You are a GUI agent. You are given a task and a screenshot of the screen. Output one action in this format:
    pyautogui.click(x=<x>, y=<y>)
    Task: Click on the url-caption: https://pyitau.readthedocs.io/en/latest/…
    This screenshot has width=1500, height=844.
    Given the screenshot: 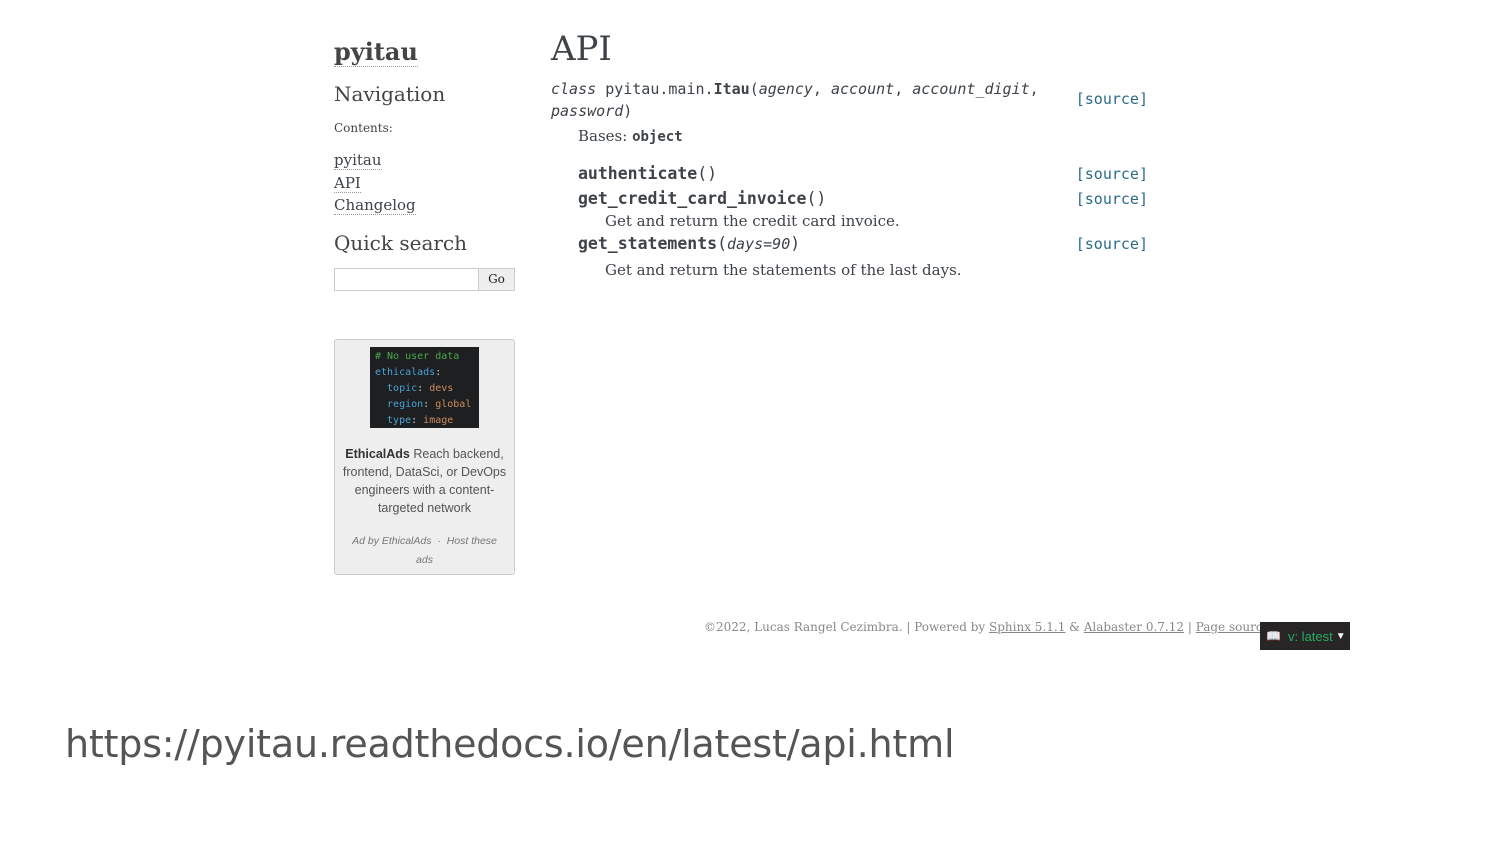 What is the action you would take?
    pyautogui.click(x=510, y=744)
    